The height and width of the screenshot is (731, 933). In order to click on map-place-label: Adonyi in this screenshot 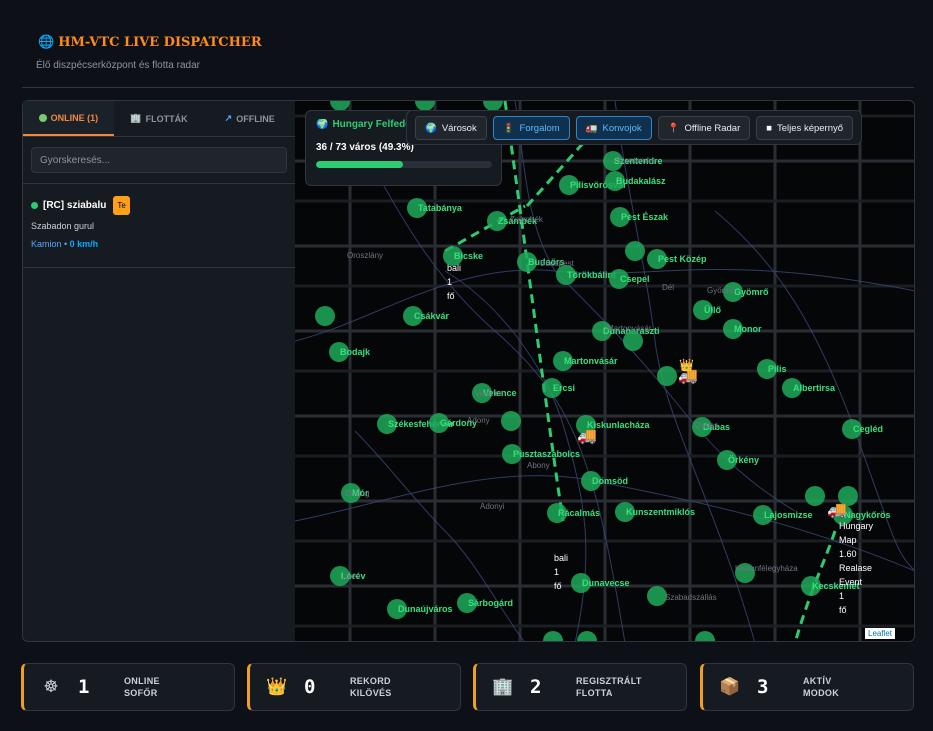, I will do `click(492, 506)`.